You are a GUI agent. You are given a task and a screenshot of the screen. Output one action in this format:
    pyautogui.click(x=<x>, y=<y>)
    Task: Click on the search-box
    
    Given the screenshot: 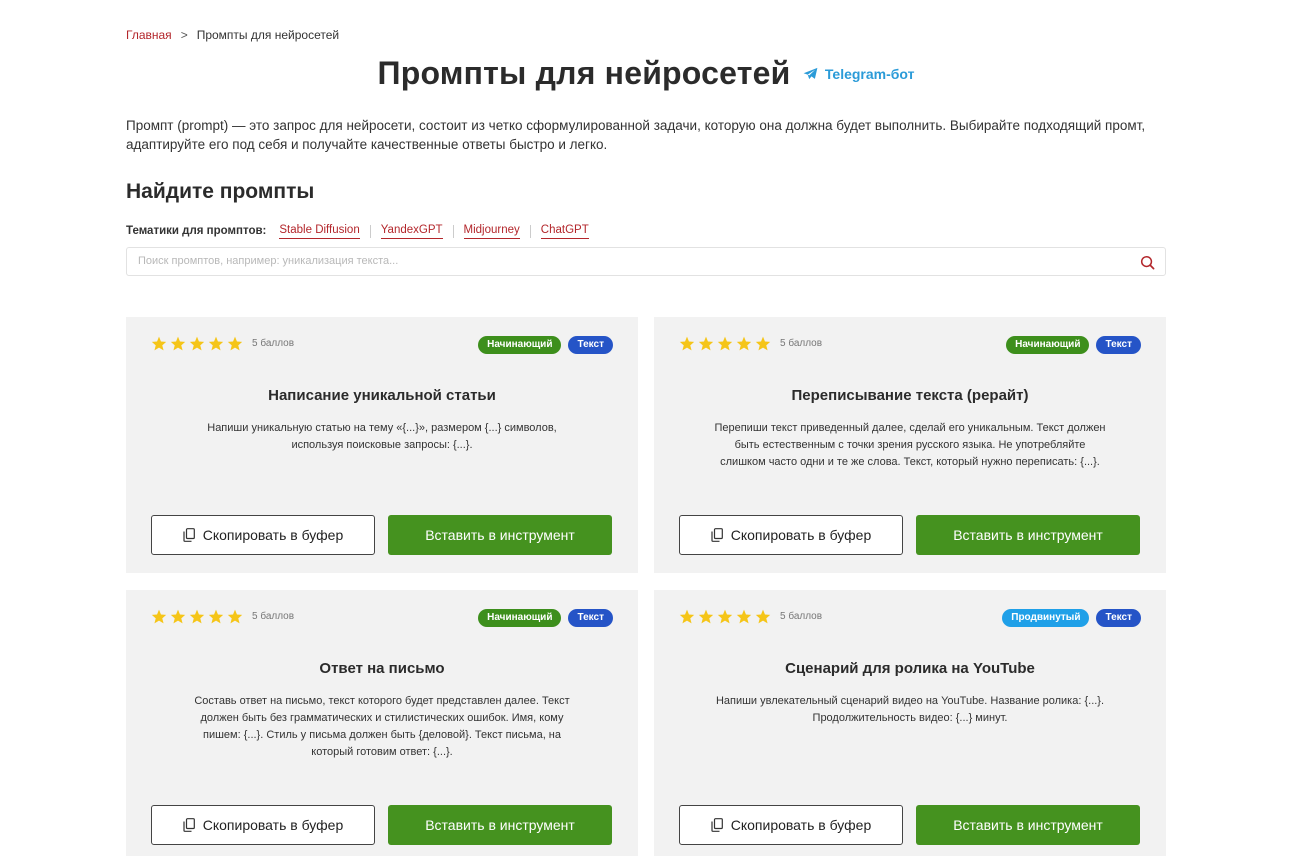 What is the action you would take?
    pyautogui.click(x=646, y=261)
    